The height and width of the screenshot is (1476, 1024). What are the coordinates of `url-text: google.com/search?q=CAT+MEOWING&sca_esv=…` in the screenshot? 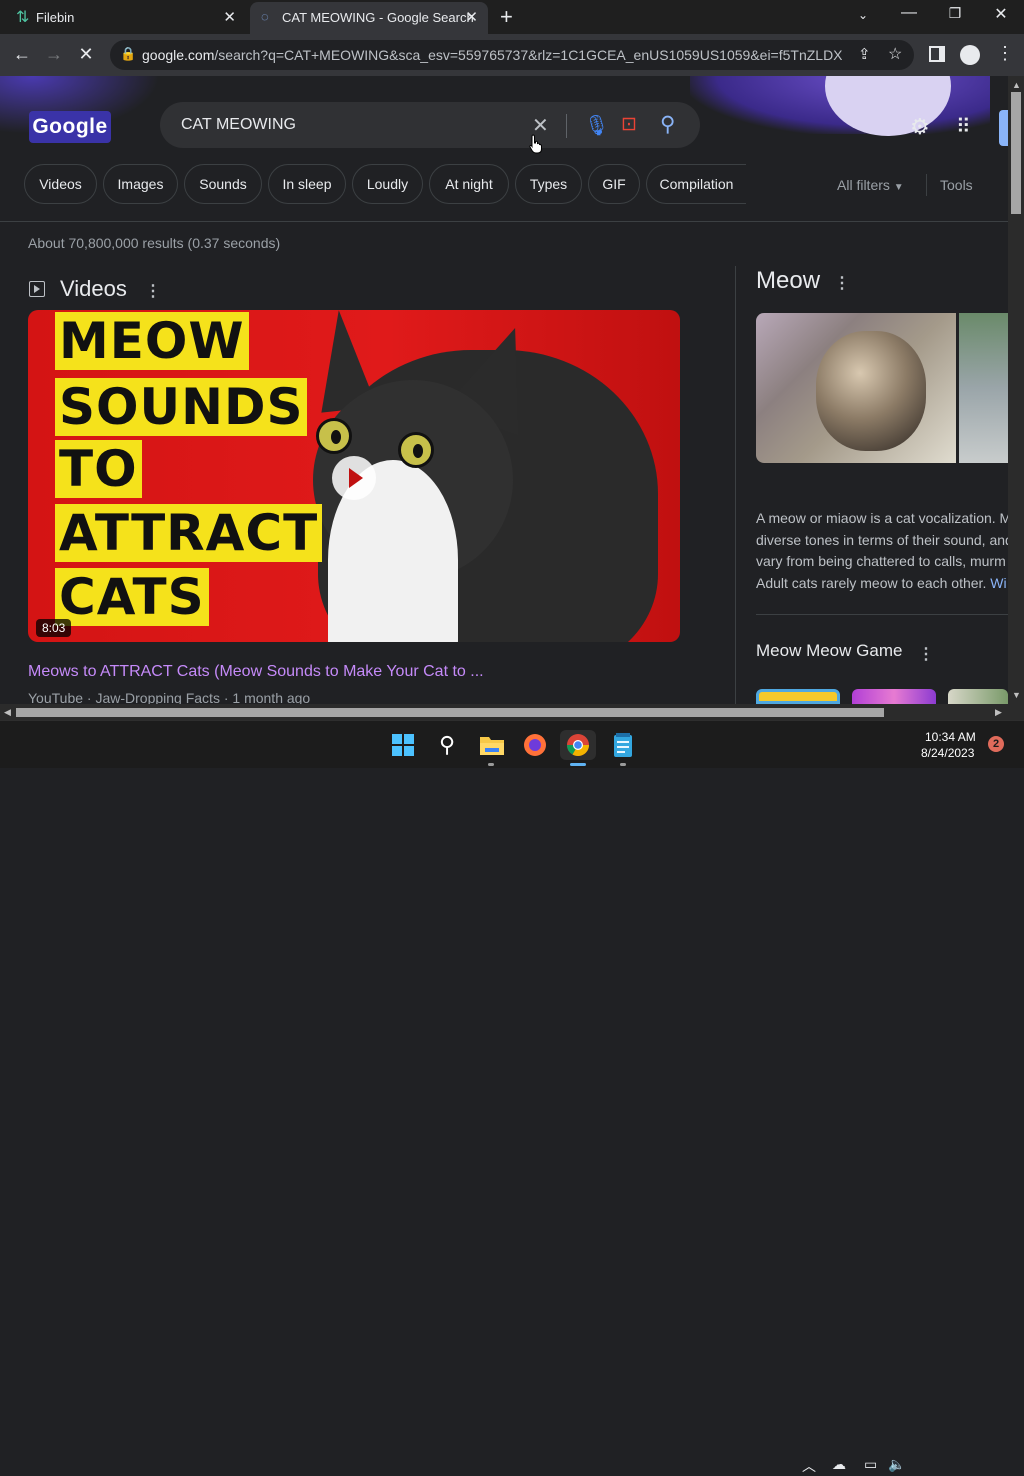 It's located at (492, 55).